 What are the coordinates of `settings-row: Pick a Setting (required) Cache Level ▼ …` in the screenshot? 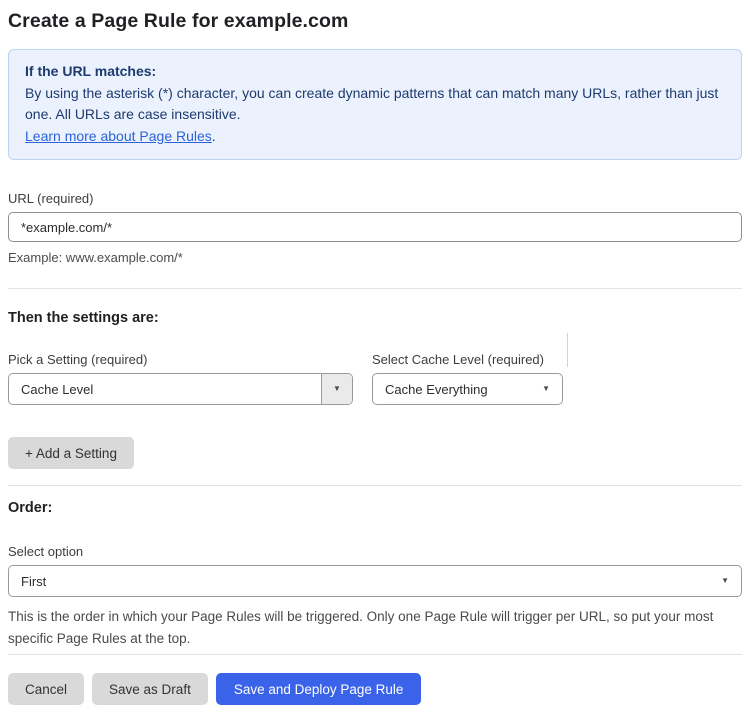 It's located at (375, 365).